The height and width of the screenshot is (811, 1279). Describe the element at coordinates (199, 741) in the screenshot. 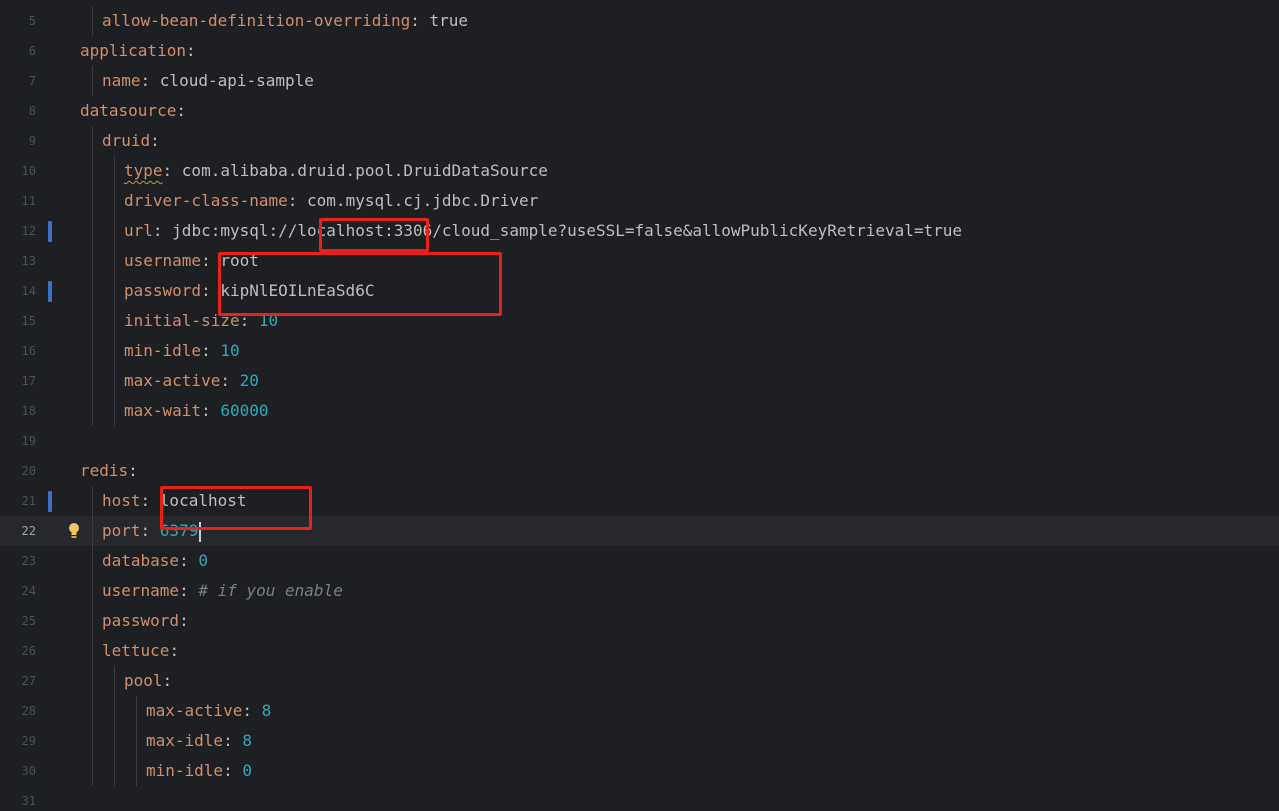

I see `code-text: max-idle: 8` at that location.